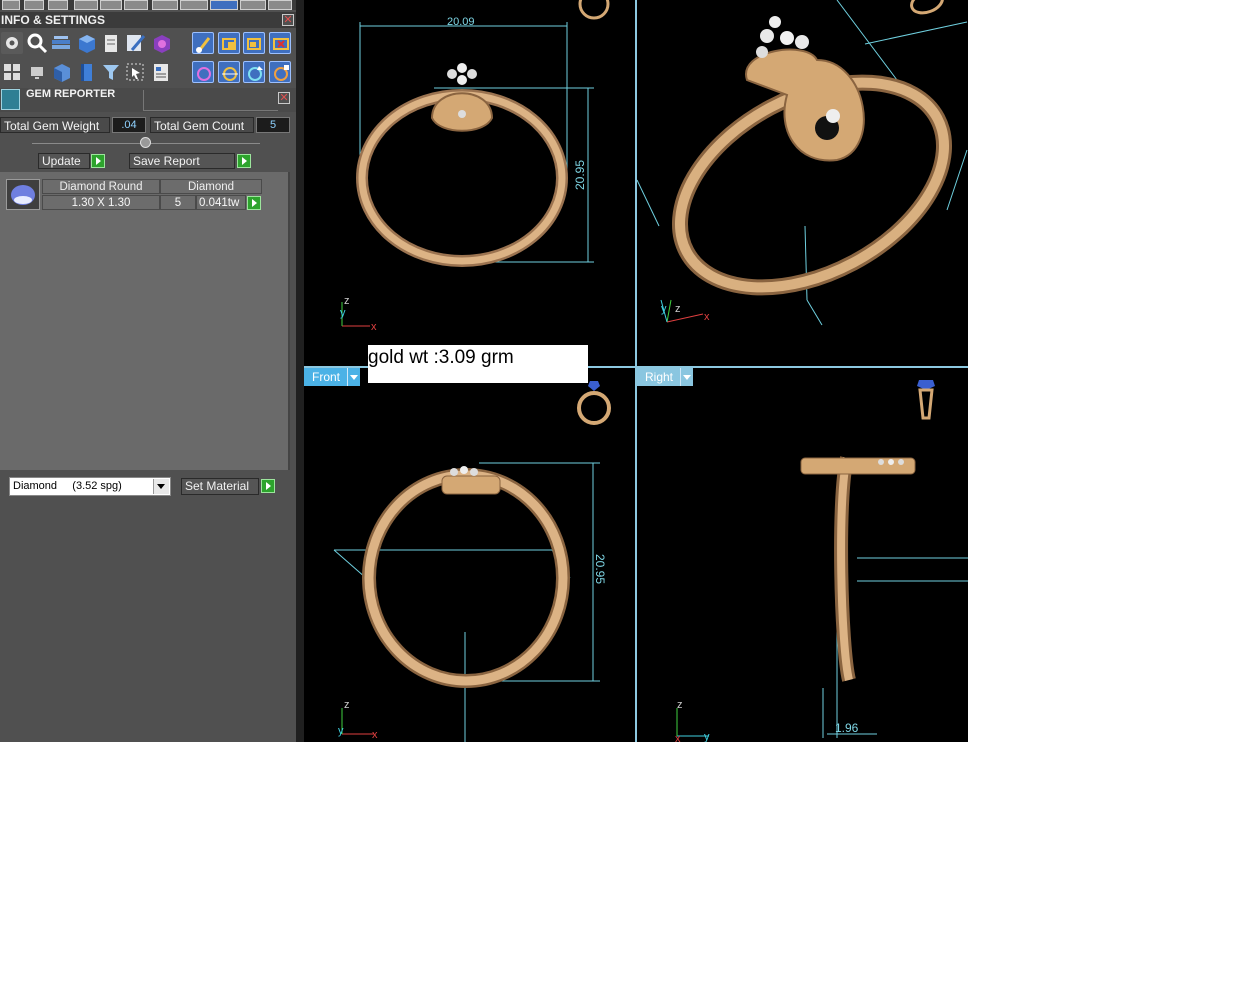 The image size is (1260, 1008). What do you see at coordinates (111, 43) in the screenshot?
I see `document-icon` at bounding box center [111, 43].